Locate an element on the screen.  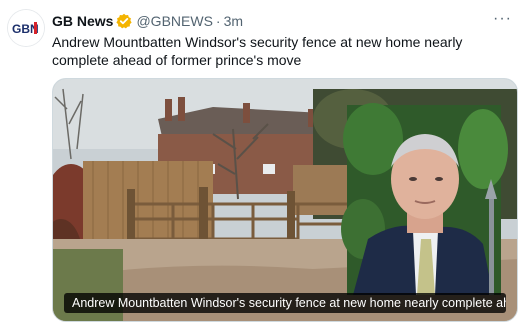
author-handle: @GBNEWS is located at coordinates (174, 21).